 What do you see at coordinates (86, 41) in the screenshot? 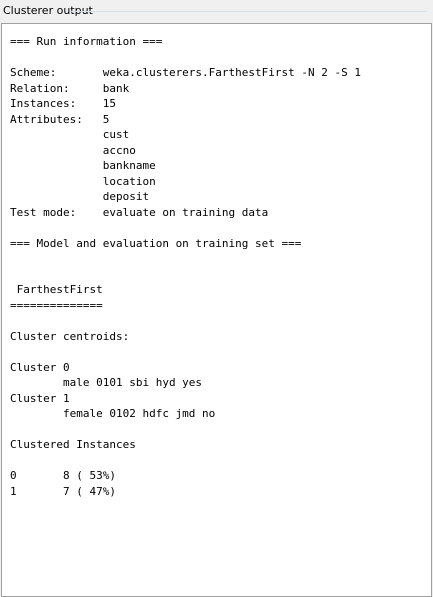
I see `output-line: === Run information ===` at bounding box center [86, 41].